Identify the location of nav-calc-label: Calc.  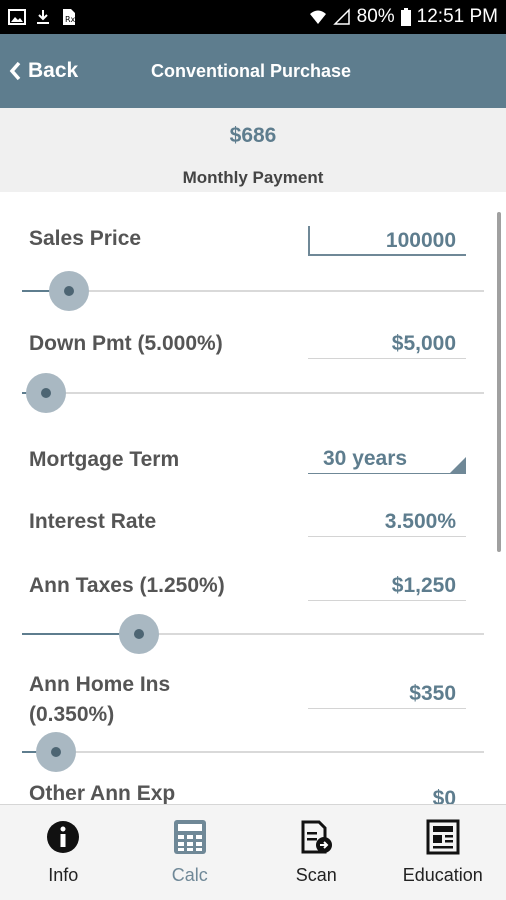
(189, 875).